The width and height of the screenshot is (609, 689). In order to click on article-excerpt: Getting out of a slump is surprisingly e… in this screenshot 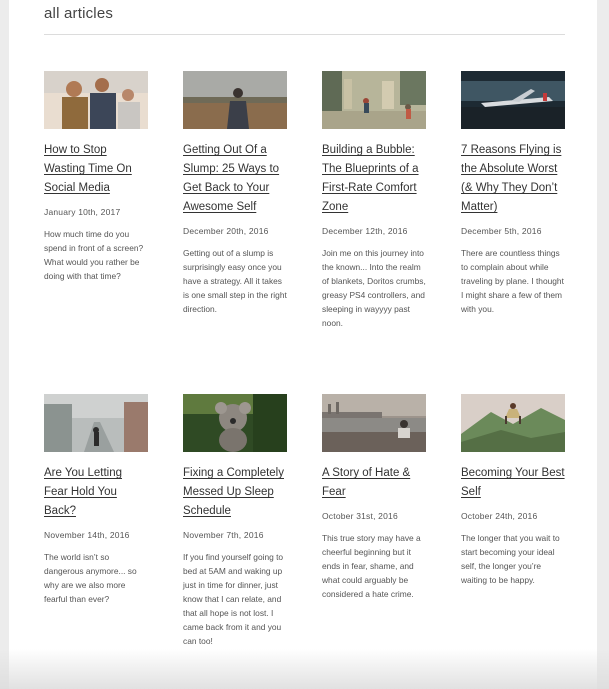, I will do `click(235, 281)`.